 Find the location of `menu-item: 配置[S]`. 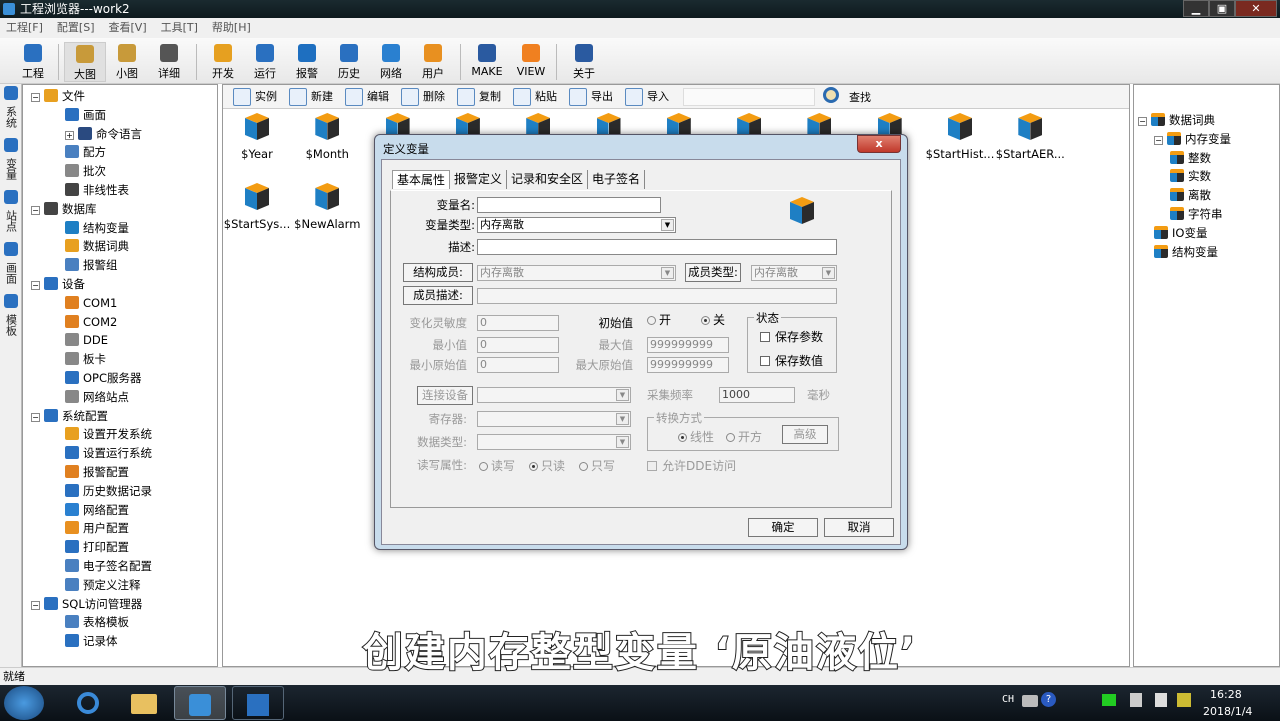

menu-item: 配置[S] is located at coordinates (76, 28).